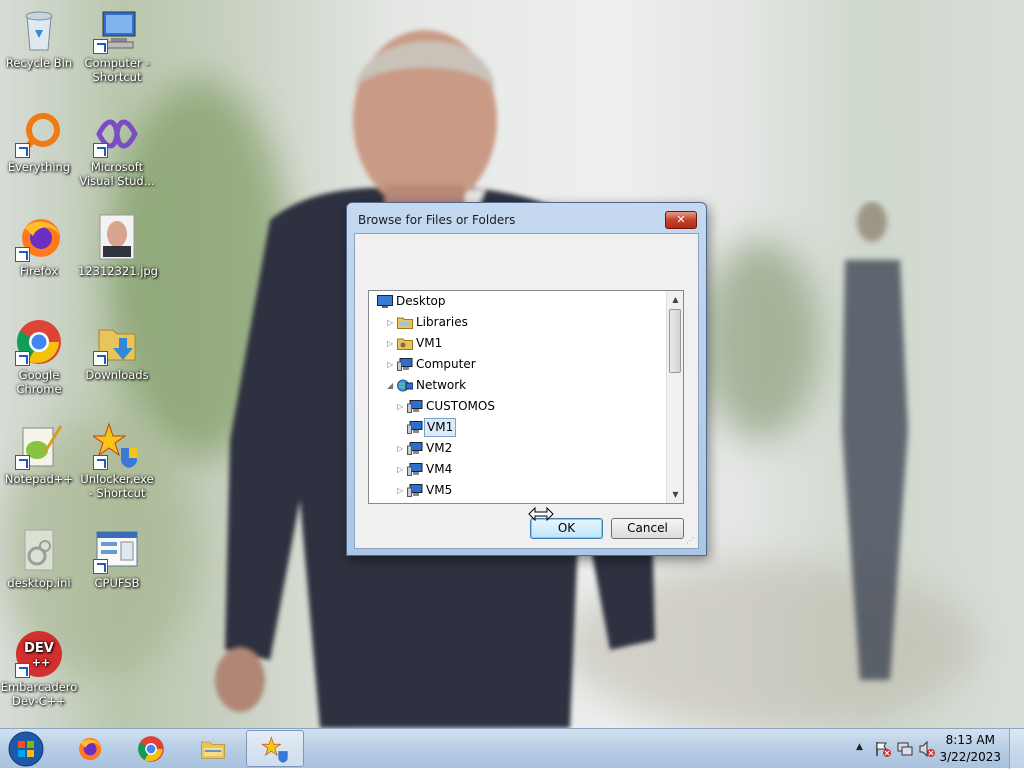  I want to click on volume-muted-icon, so click(927, 749).